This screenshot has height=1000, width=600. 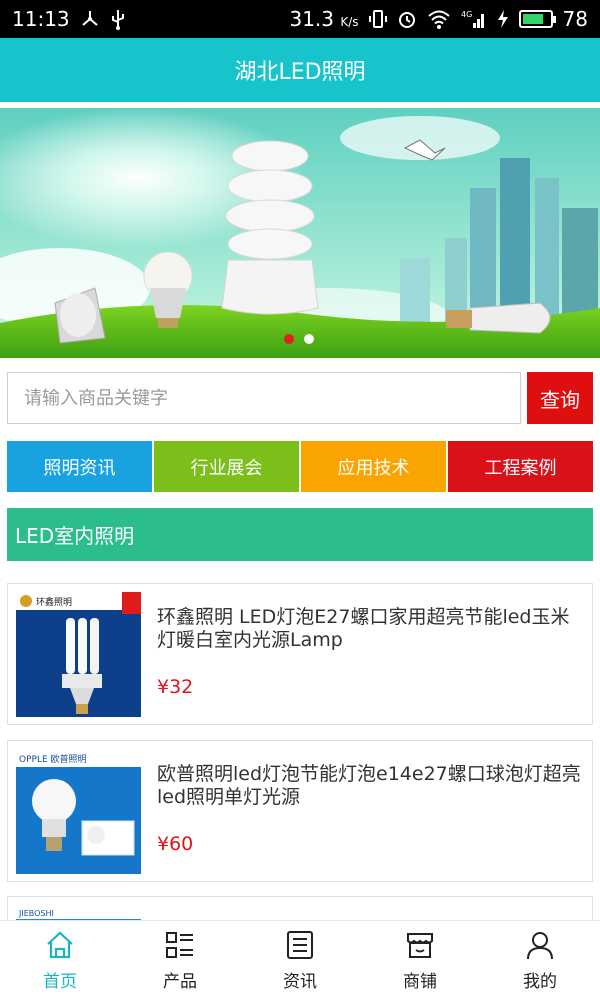 I want to click on wifi-icon, so click(x=439, y=19).